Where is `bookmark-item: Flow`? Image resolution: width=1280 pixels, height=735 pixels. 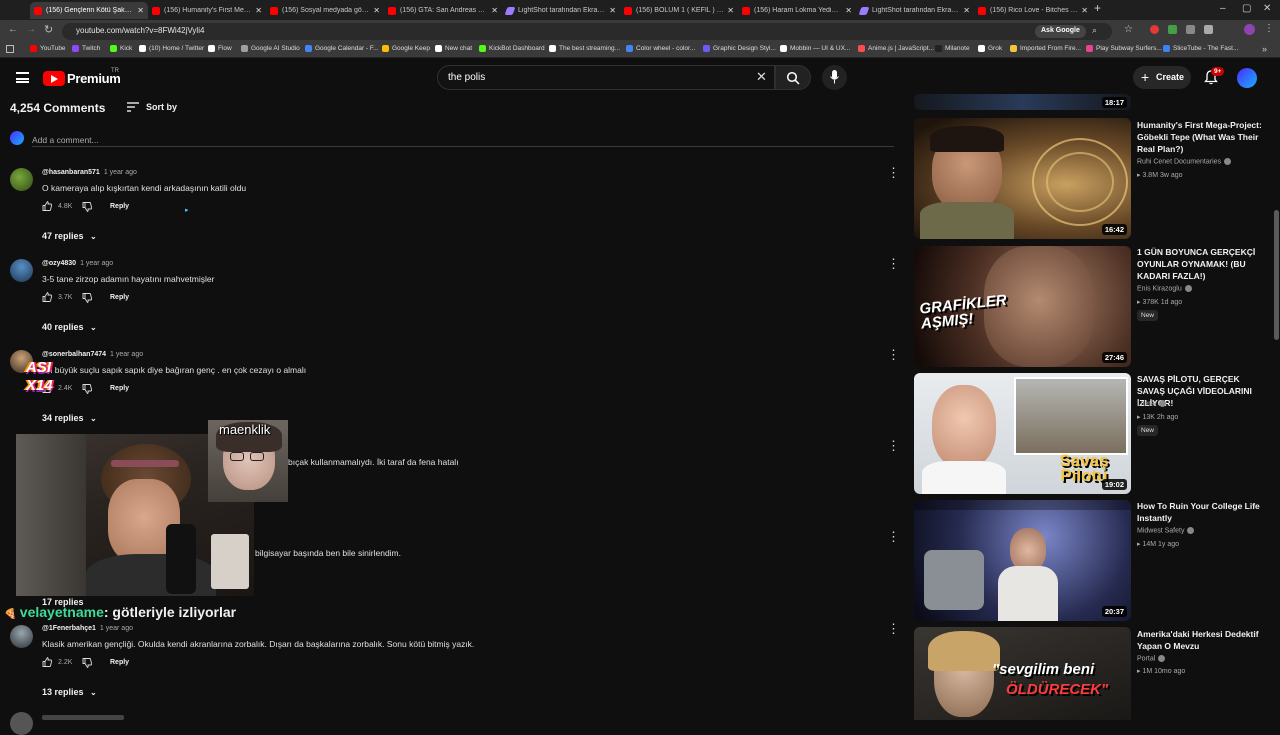
bookmark-item: Flow is located at coordinates (220, 48).